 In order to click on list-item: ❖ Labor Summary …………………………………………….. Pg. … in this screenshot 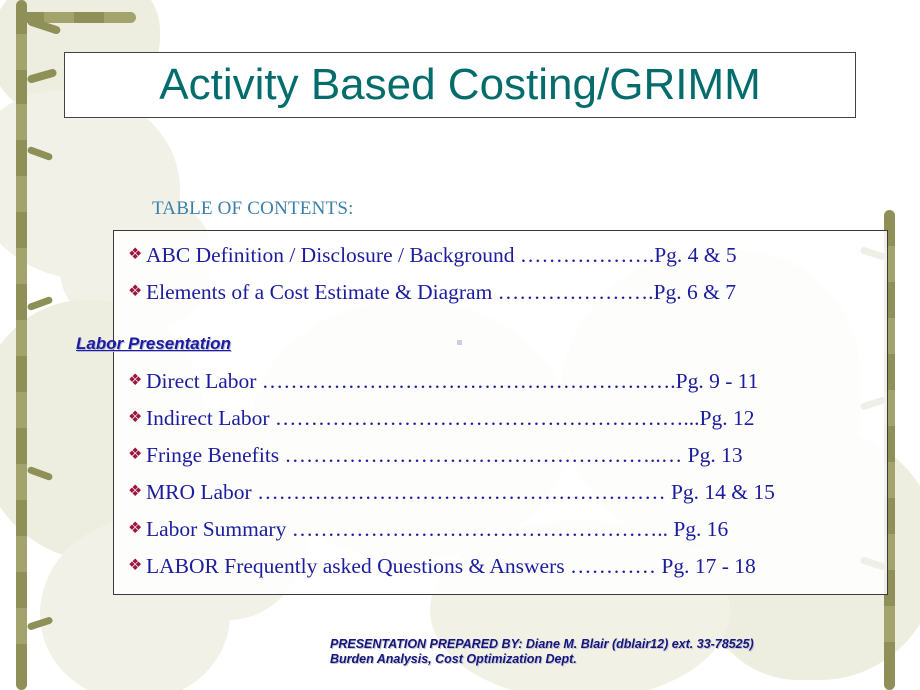, I will do `click(508, 529)`.